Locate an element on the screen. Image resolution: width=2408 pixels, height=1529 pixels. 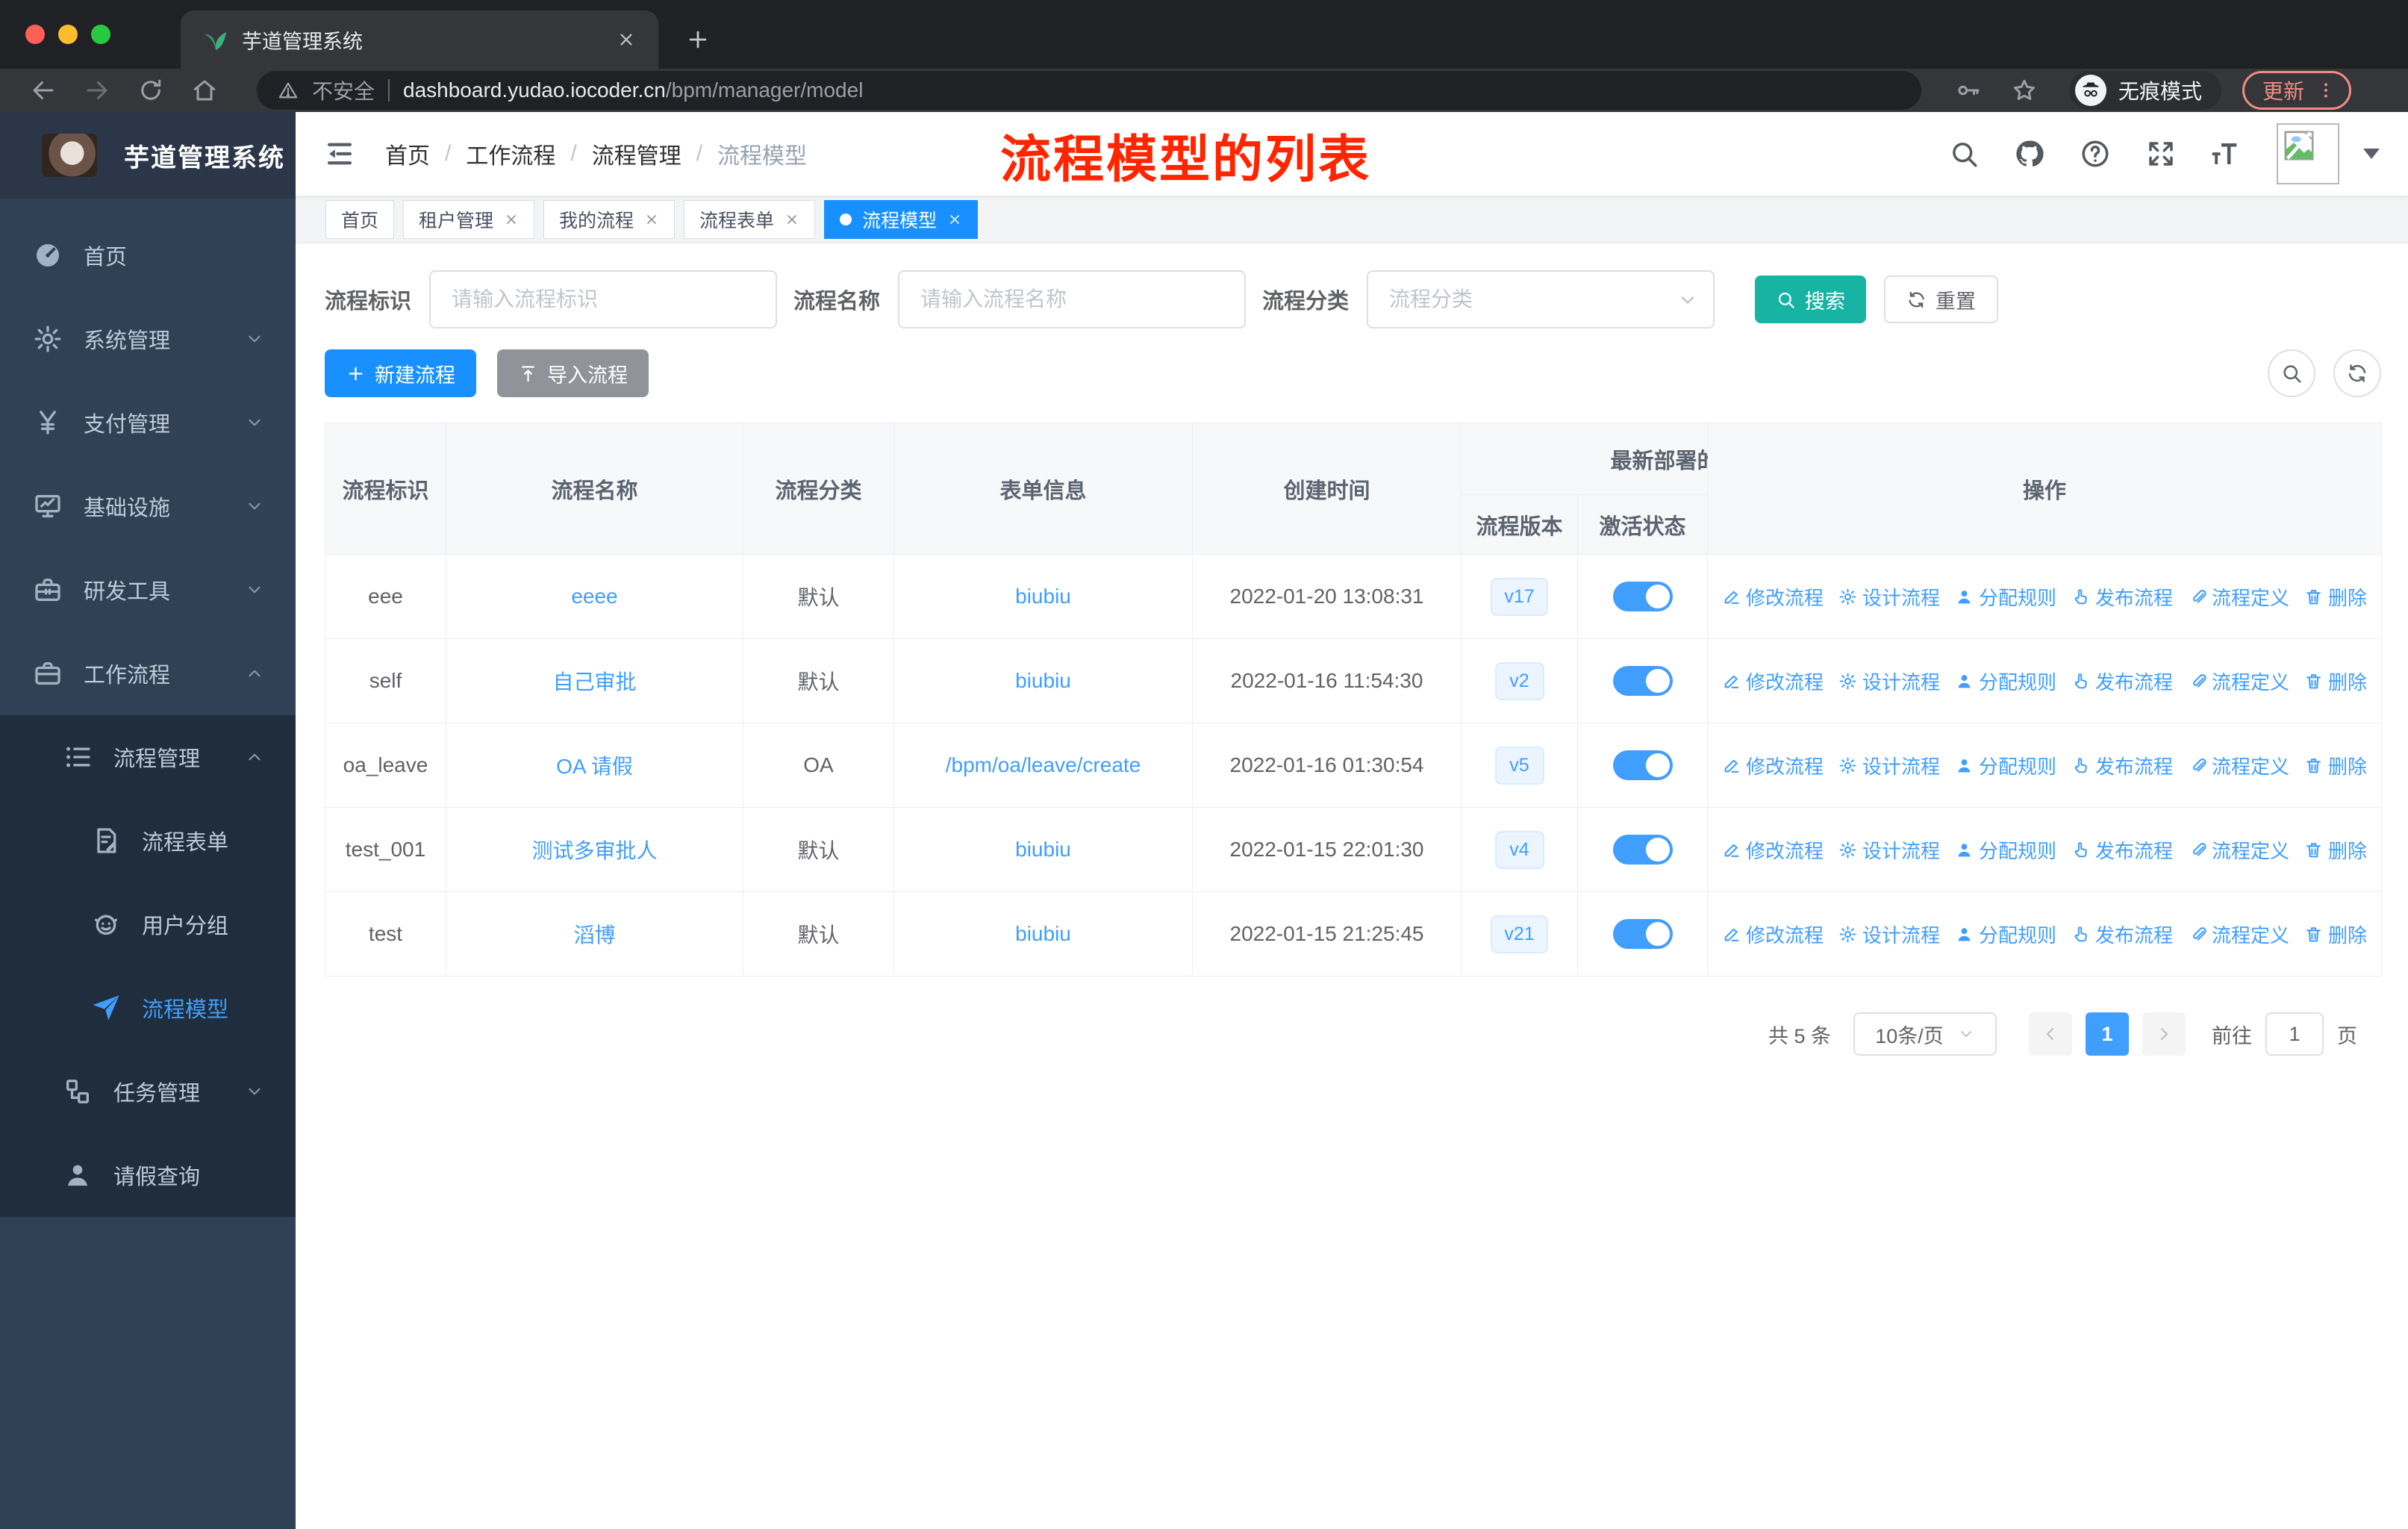
update-button: 更新 is located at coordinates (2297, 90).